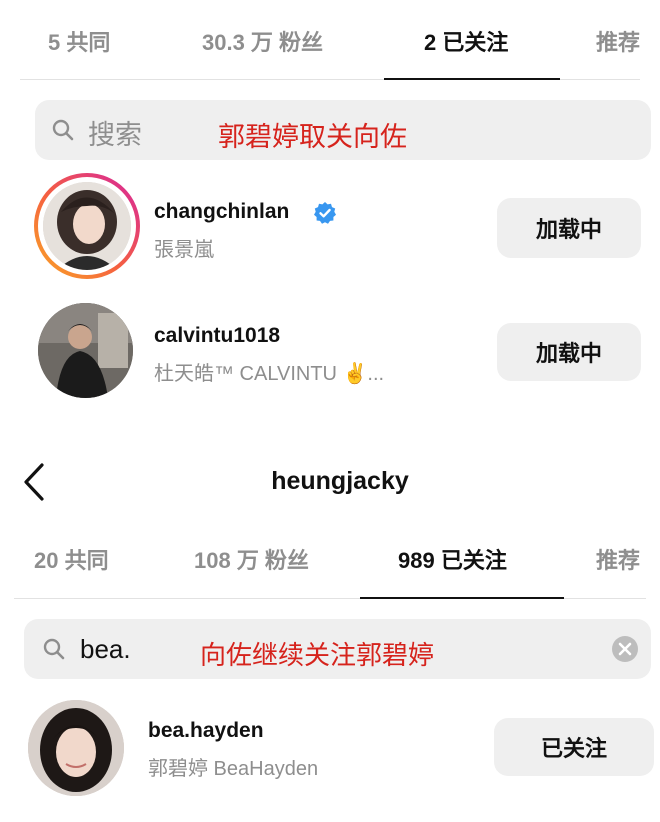 Image resolution: width=660 pixels, height=822 pixels. What do you see at coordinates (206, 731) in the screenshot?
I see `username: bea.hayden` at bounding box center [206, 731].